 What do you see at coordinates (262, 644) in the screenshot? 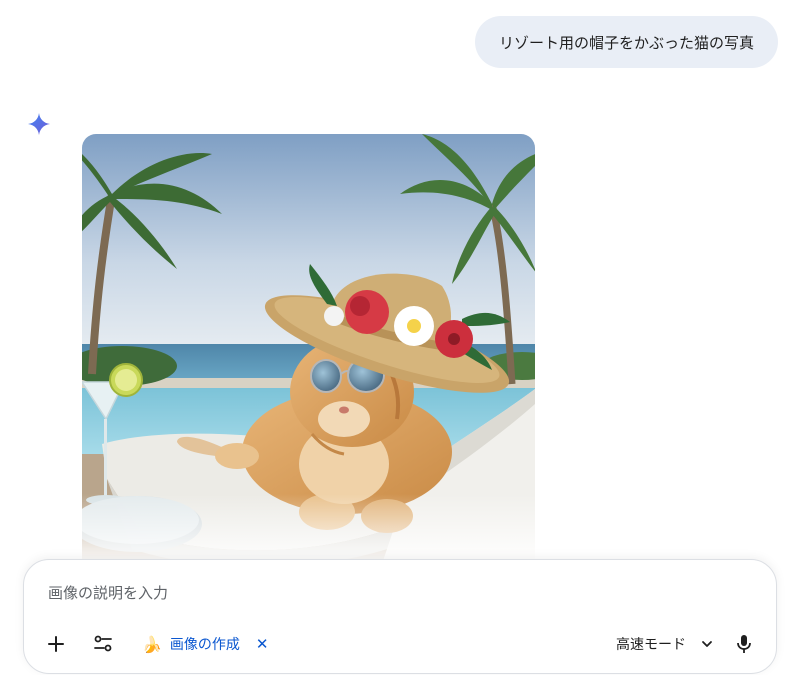
I see `chip-close-icon: ✕` at bounding box center [262, 644].